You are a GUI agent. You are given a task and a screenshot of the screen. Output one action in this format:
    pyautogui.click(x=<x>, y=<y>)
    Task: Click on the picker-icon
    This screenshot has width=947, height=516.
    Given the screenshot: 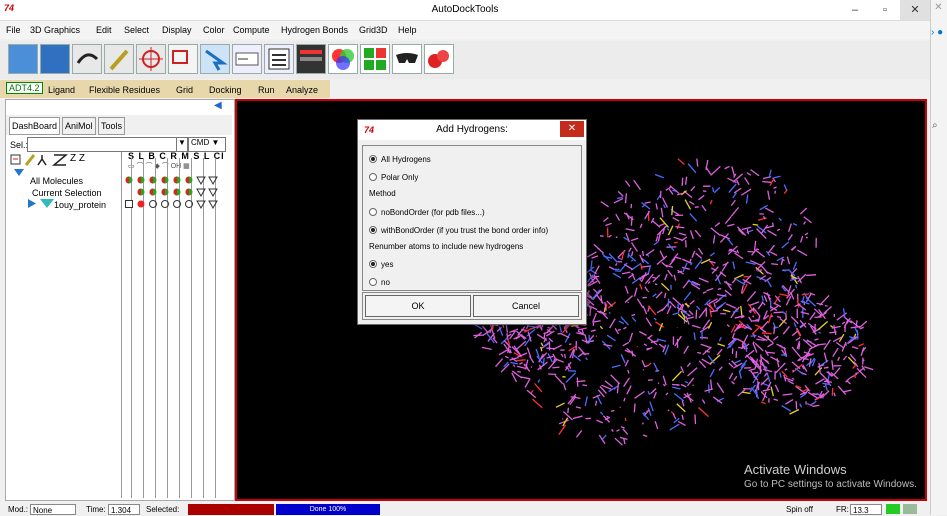 What is the action you would take?
    pyautogui.click(x=119, y=59)
    